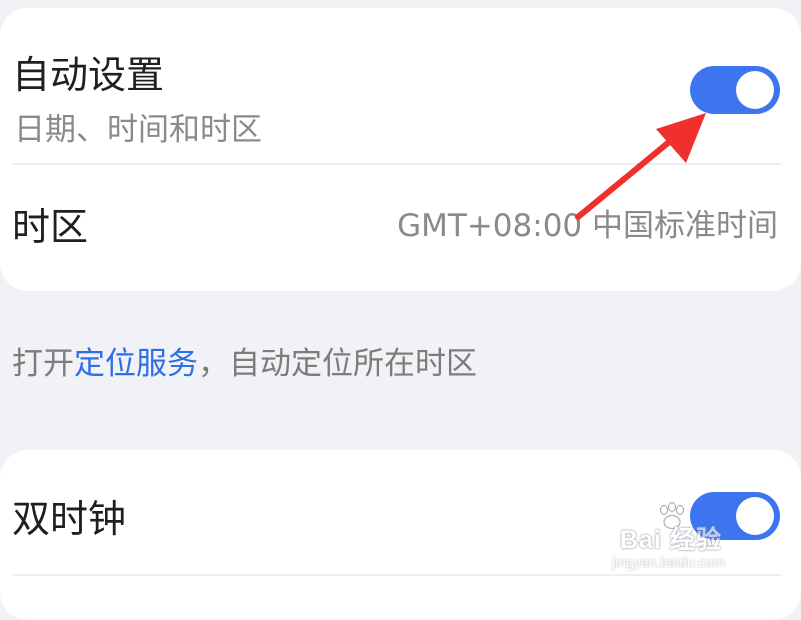 The image size is (801, 620). Describe the element at coordinates (755, 90) in the screenshot. I see `toggle-knob` at that location.